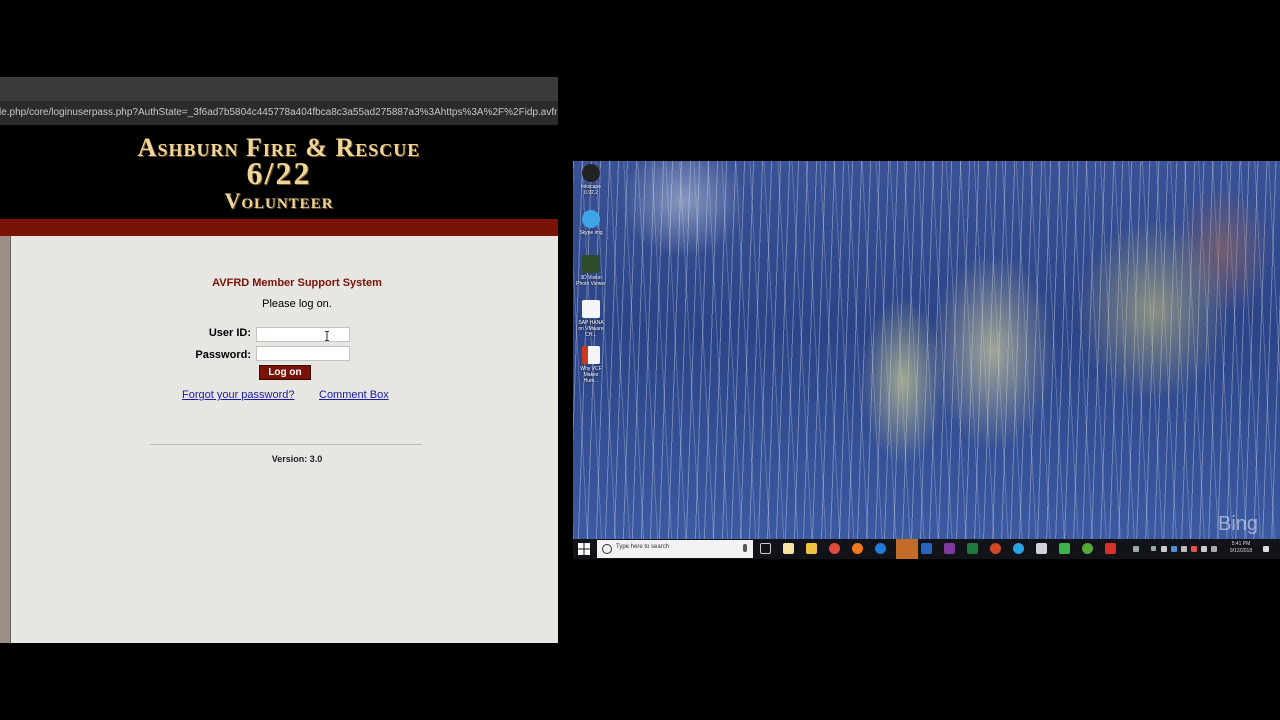  I want to click on version-text: Version: 3.0, so click(297, 459).